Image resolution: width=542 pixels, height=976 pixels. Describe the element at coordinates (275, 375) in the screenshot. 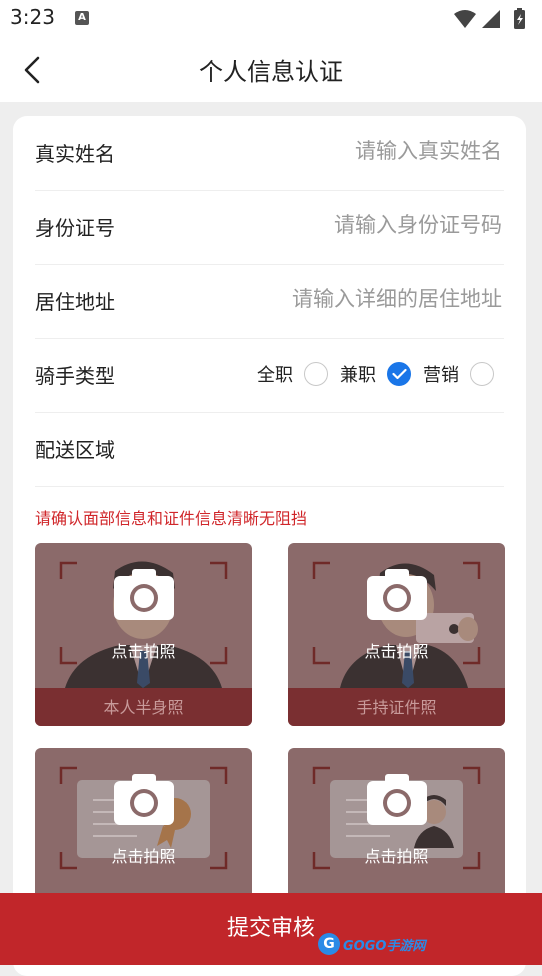

I see `radio-full-time-label: 全职` at that location.